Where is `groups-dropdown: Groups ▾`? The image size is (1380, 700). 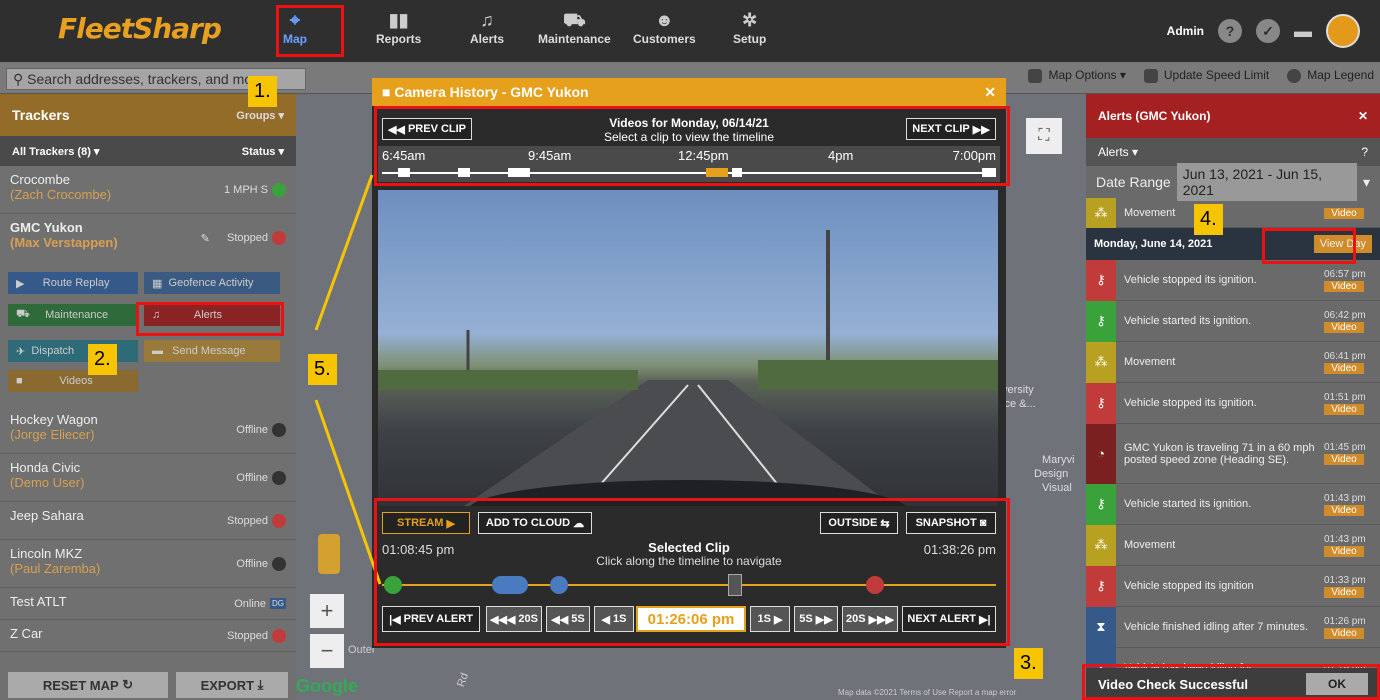 groups-dropdown: Groups ▾ is located at coordinates (260, 115).